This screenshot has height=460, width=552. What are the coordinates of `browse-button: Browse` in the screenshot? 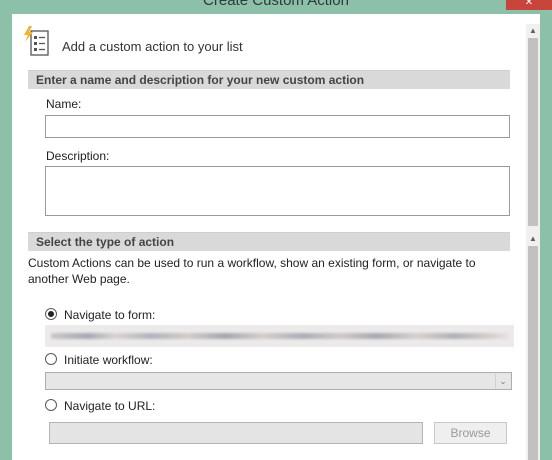 It's located at (470, 433).